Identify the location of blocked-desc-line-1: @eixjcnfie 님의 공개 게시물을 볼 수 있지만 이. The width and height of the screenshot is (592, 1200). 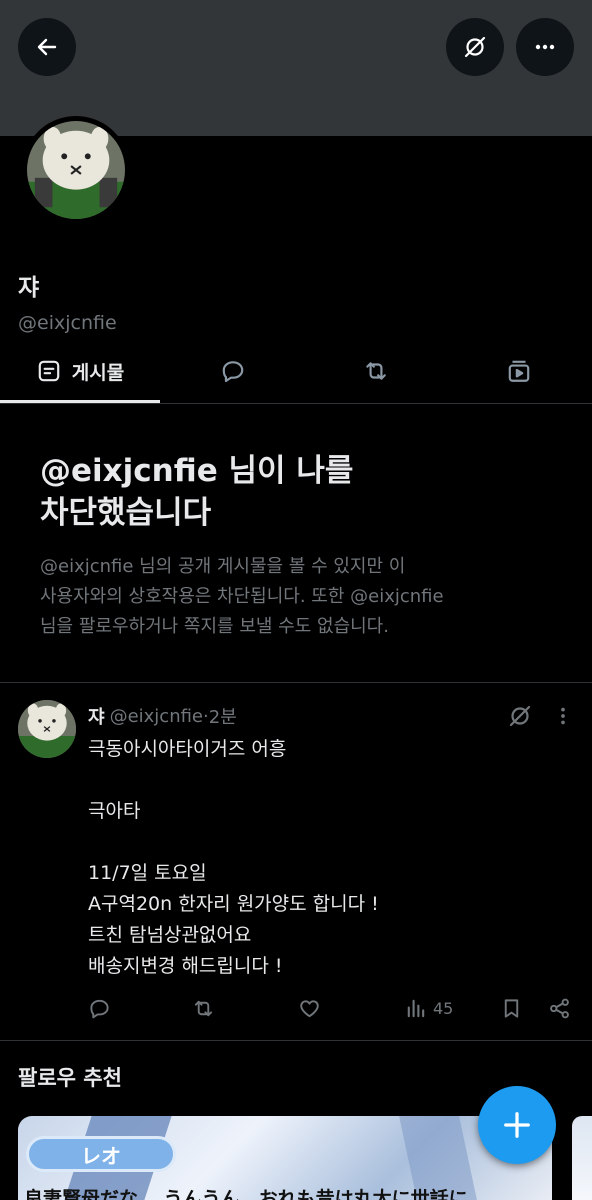
(223, 566).